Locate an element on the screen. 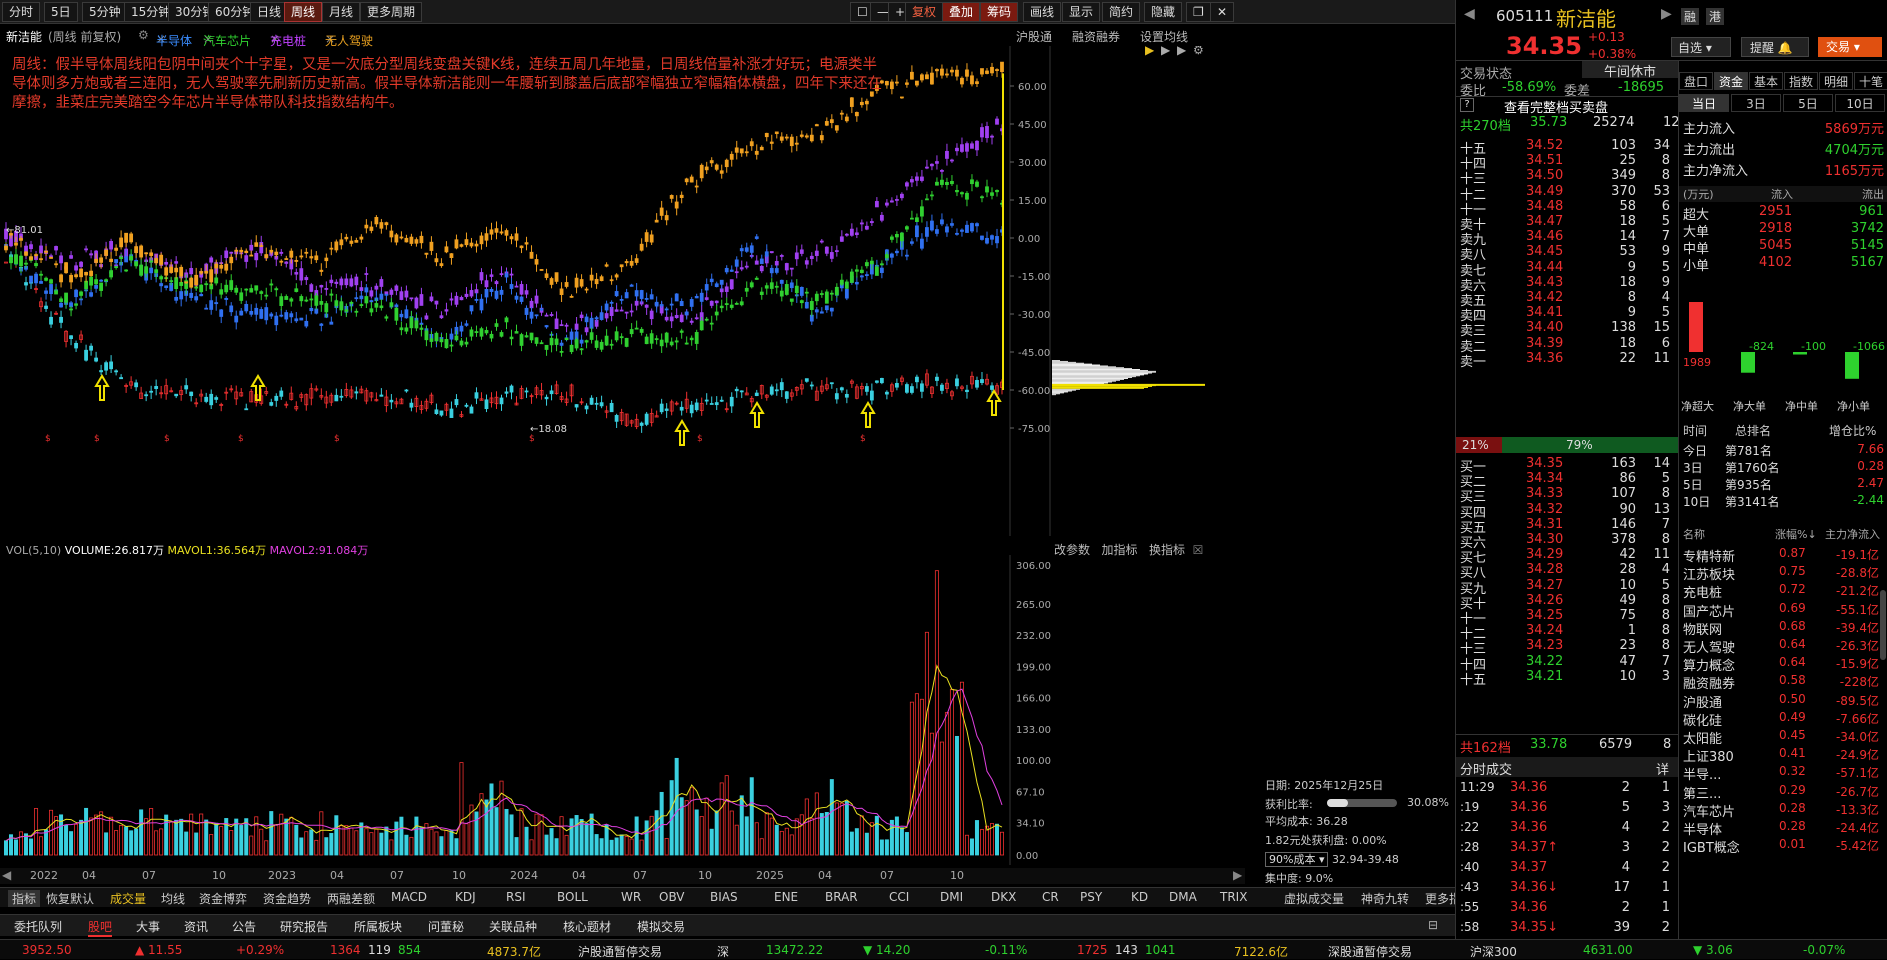 This screenshot has width=1887, height=960. indicator-16: CCI is located at coordinates (899, 897).